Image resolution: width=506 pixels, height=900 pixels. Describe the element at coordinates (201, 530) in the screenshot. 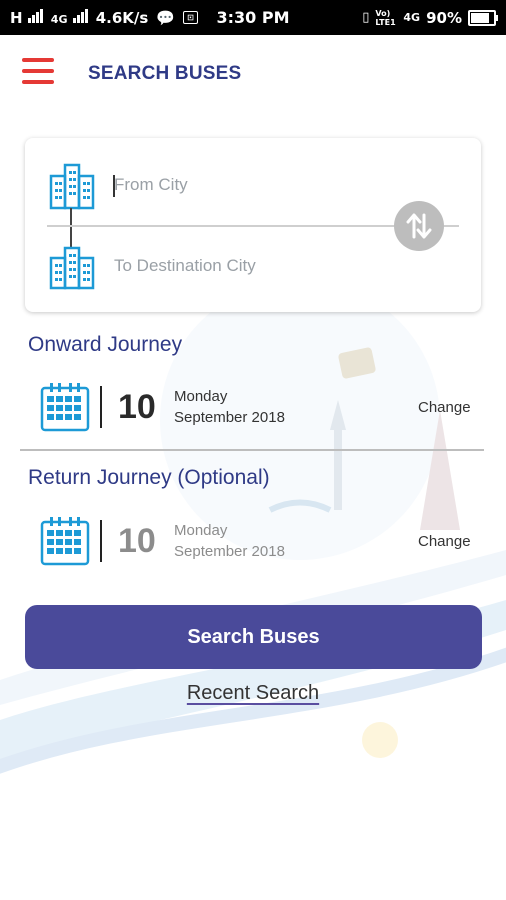

I see `return-weekday: Monday` at that location.